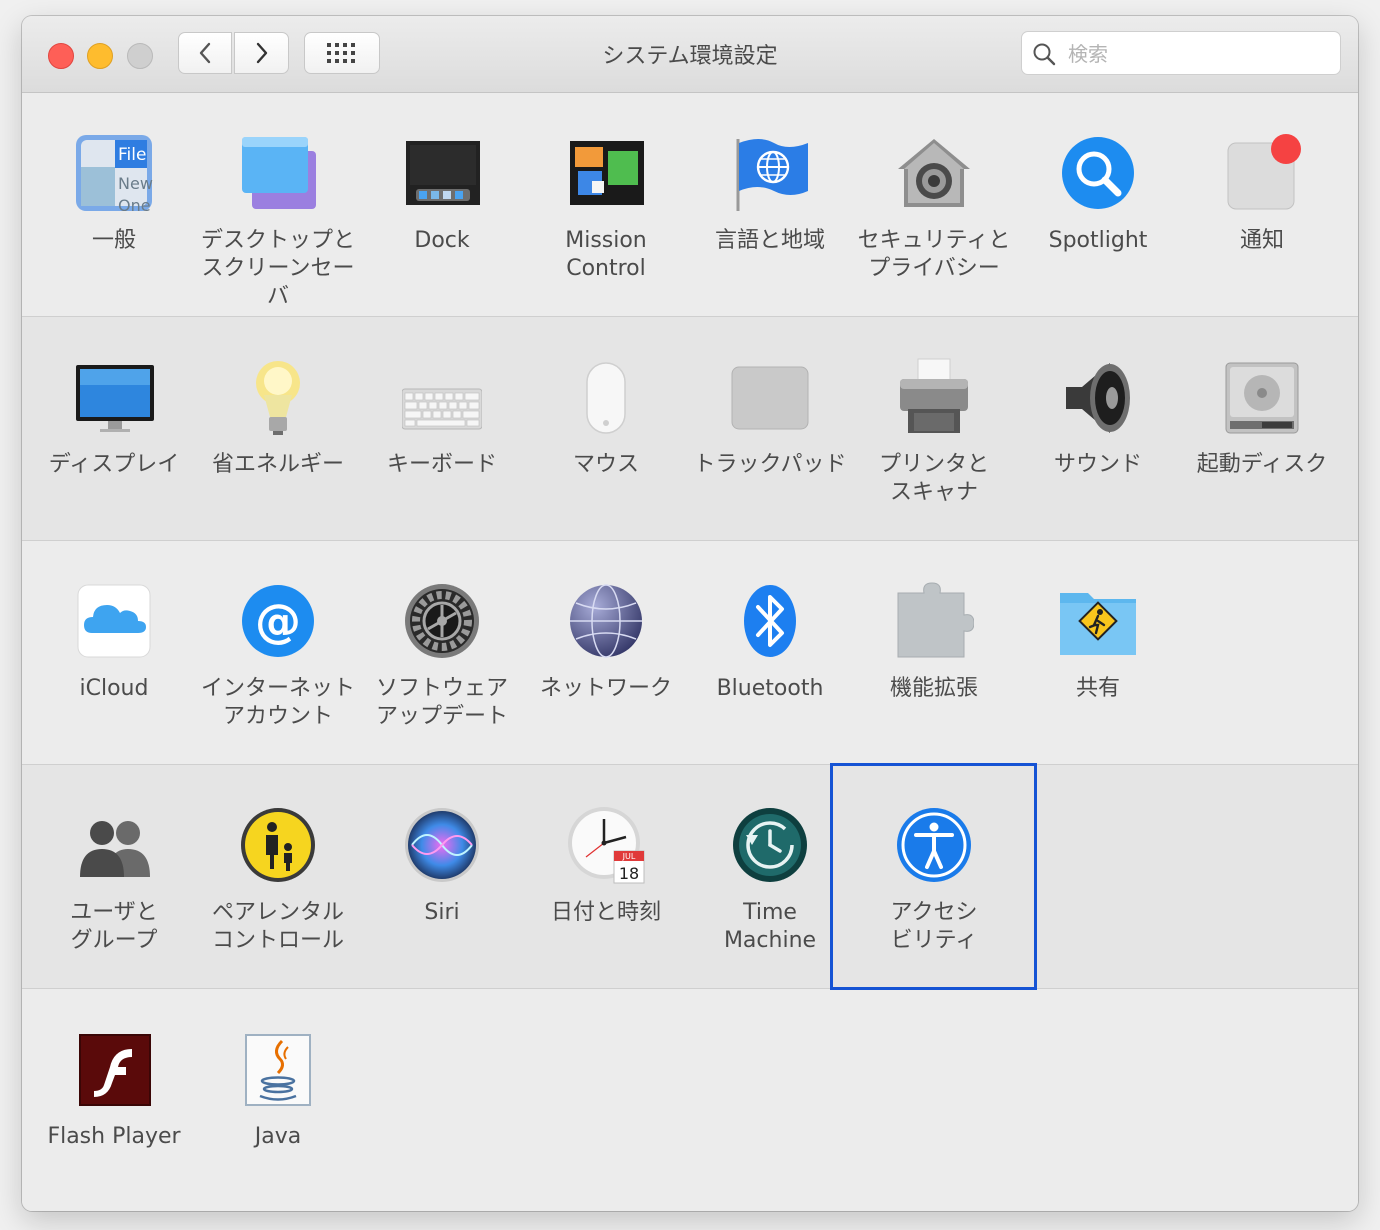  Describe the element at coordinates (442, 912) in the screenshot. I see `pane-label: Siri` at that location.